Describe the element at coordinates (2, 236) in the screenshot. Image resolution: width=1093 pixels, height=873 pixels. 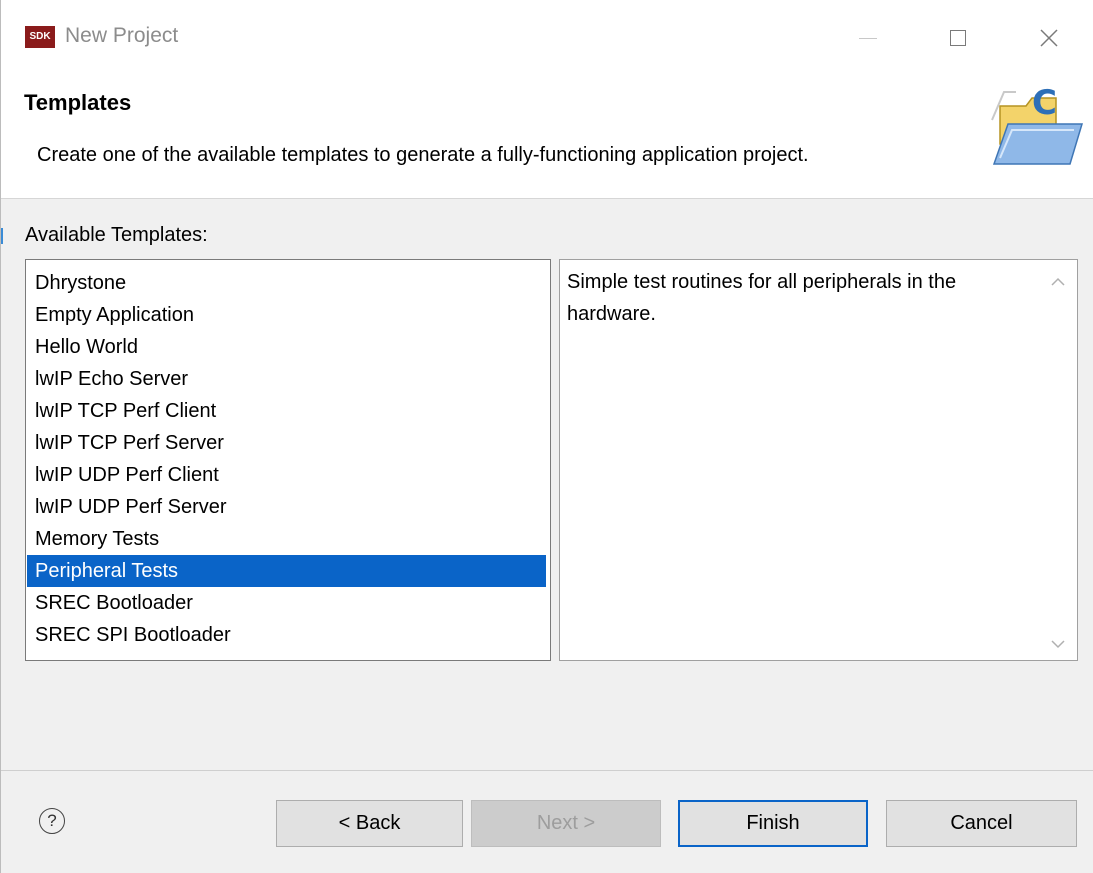
I see `focus-accent` at that location.